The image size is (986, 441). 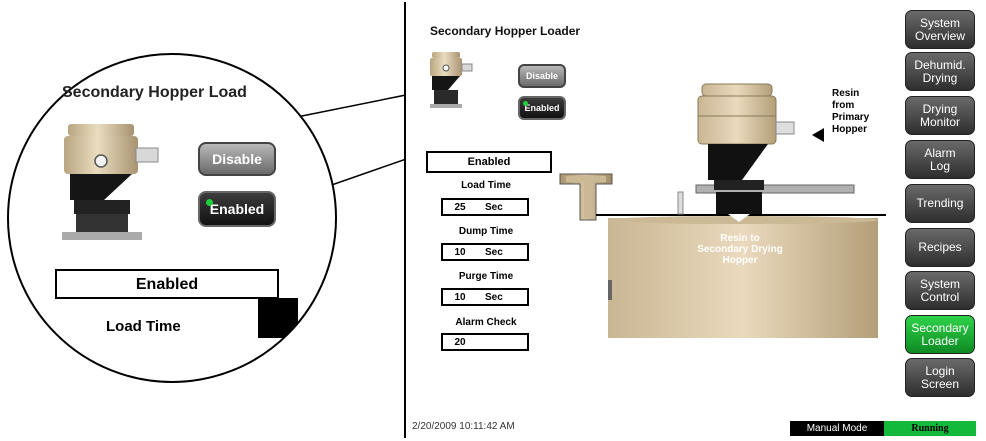 I want to click on dump-time-value: 10, so click(x=460, y=252).